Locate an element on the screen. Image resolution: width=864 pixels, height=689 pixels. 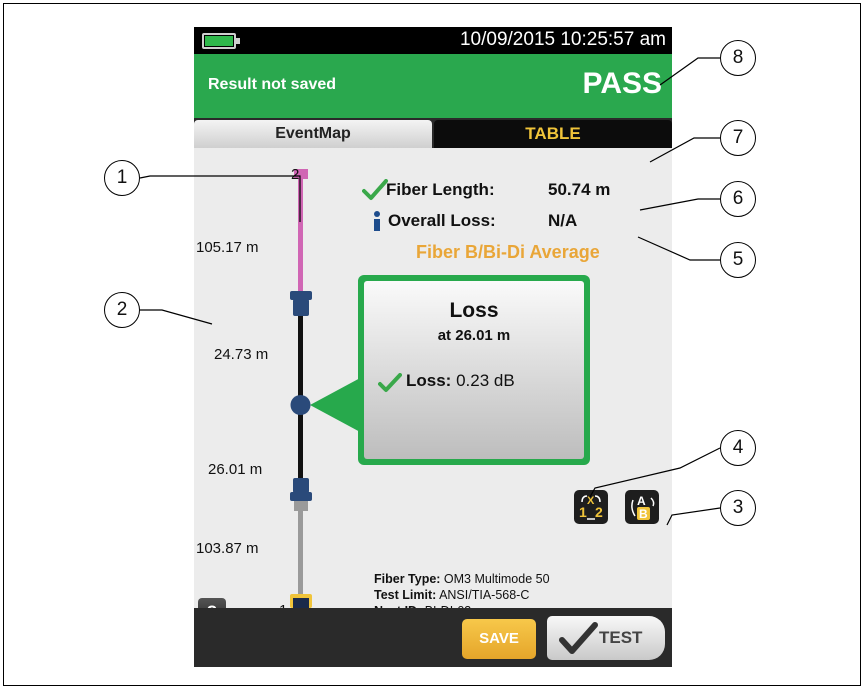
callout-4: 4 is located at coordinates (738, 448).